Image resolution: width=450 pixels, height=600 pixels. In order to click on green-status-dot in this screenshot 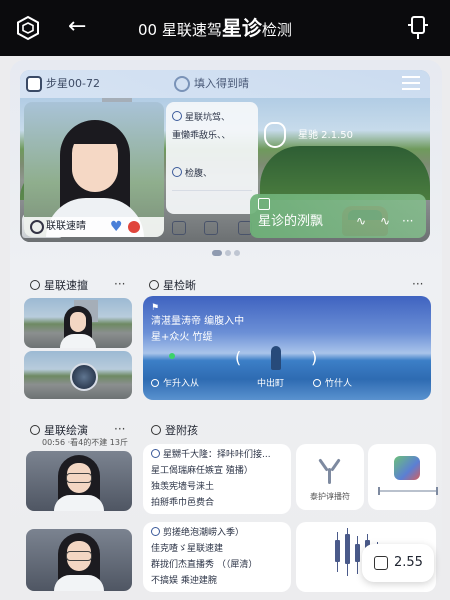, I will do `click(172, 356)`.